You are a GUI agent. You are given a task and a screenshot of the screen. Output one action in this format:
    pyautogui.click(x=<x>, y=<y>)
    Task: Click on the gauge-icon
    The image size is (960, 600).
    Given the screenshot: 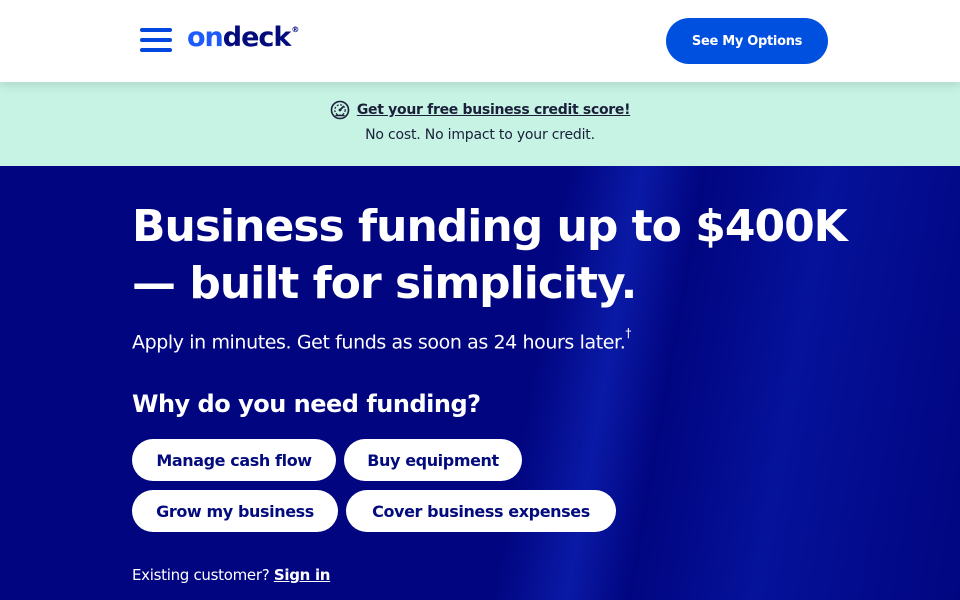 What is the action you would take?
    pyautogui.click(x=340, y=110)
    